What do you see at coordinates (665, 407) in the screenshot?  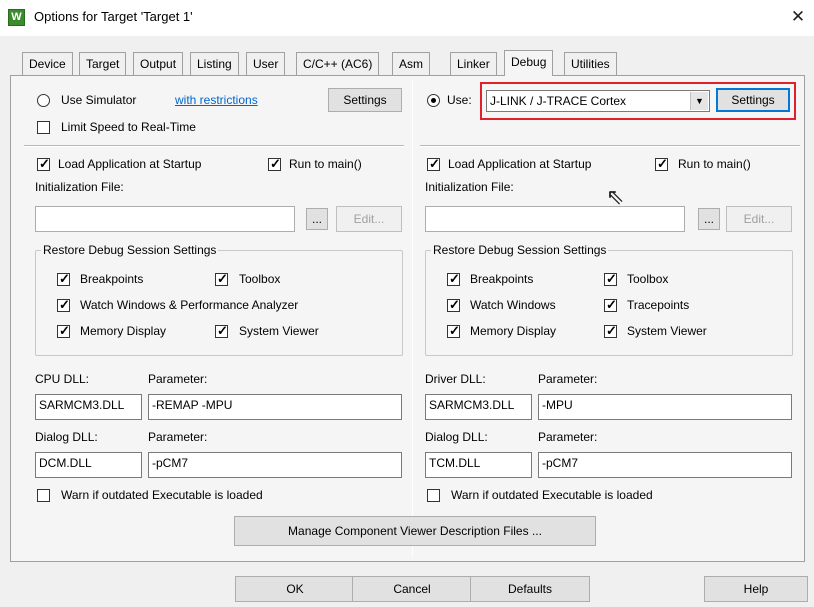 I see `driver-param-input: -MPU` at bounding box center [665, 407].